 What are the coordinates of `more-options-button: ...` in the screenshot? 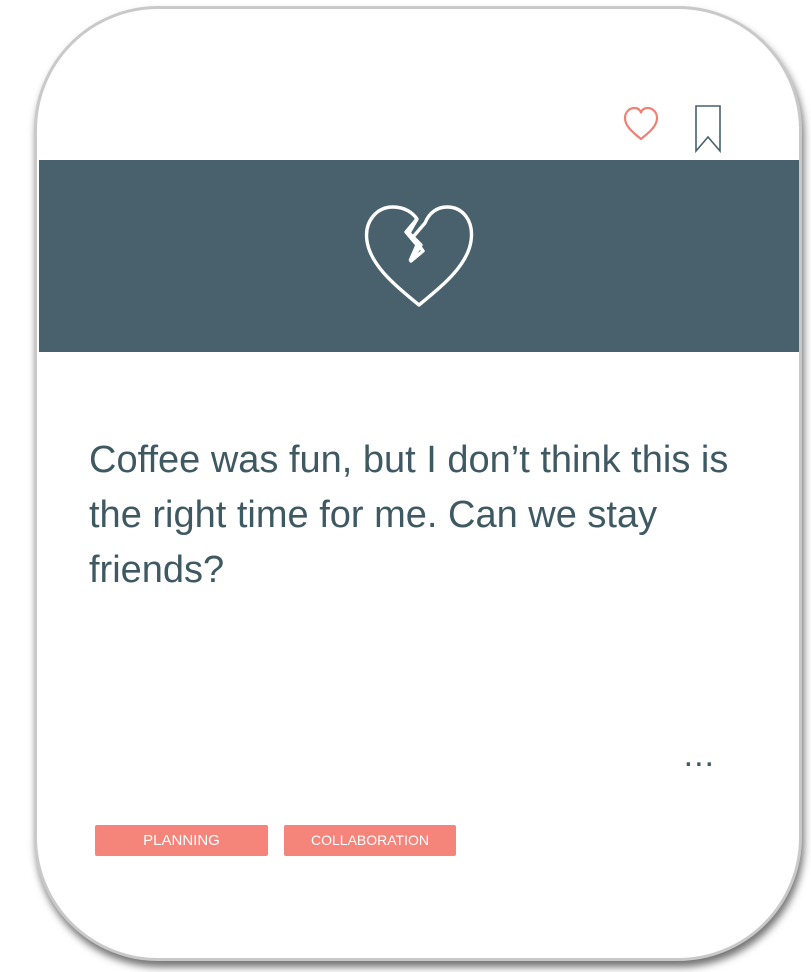 It's located at (699, 755).